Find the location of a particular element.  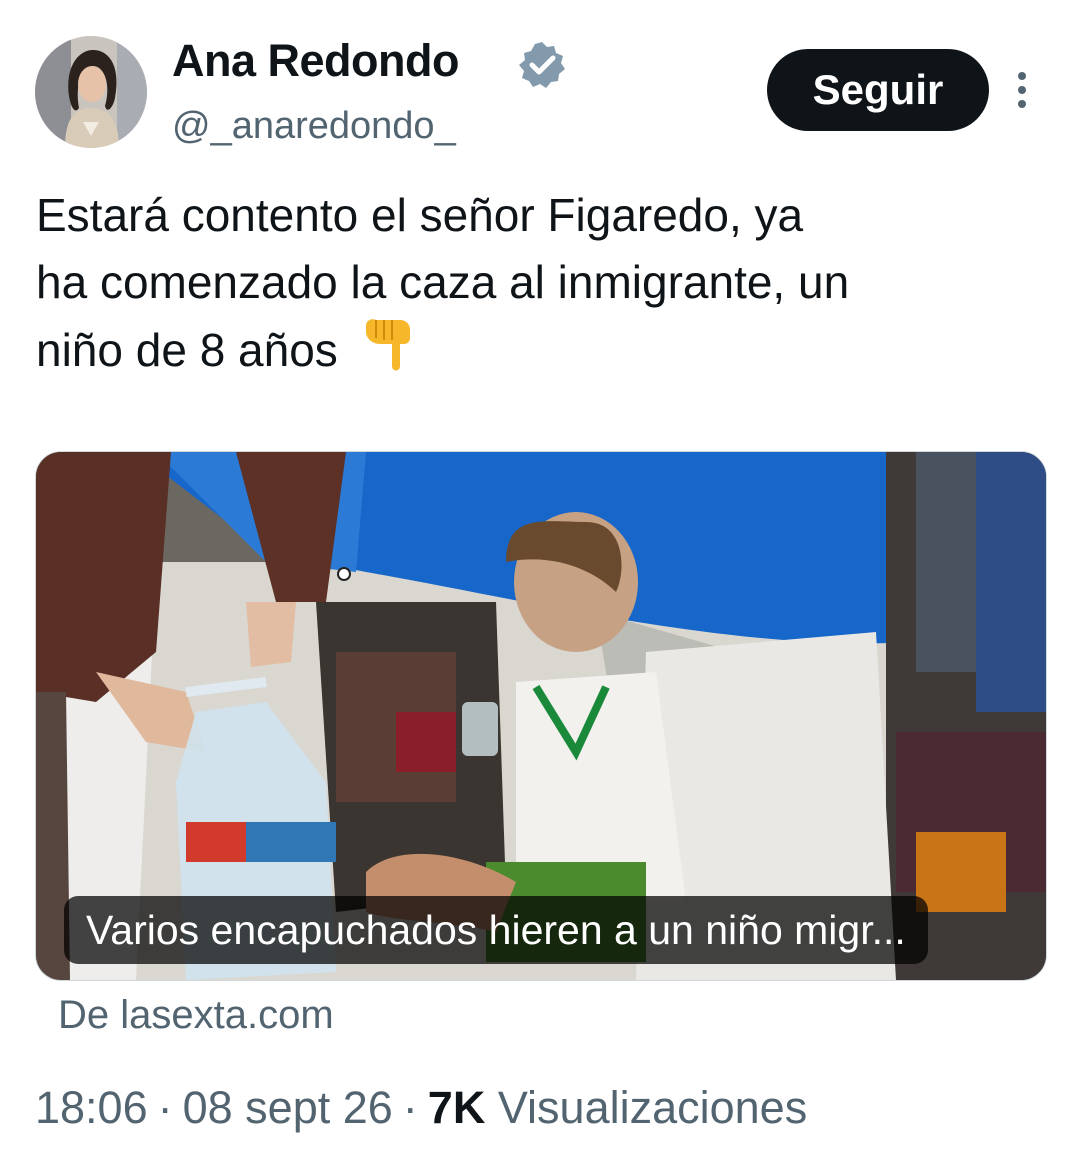

author-name: Ana Redondo is located at coordinates (315, 61).